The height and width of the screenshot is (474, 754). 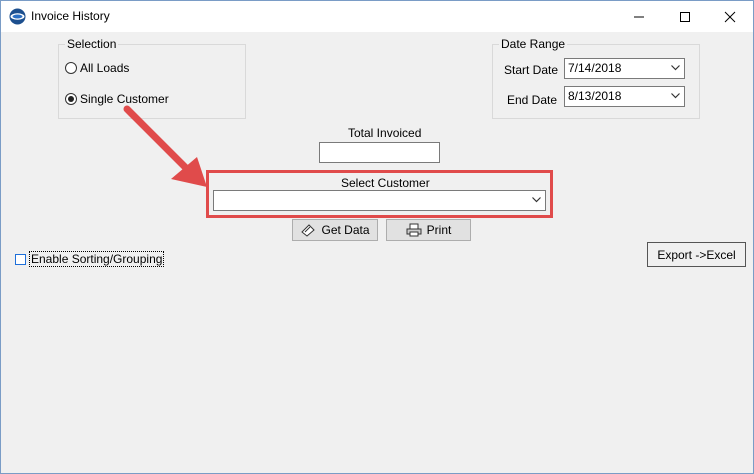 I want to click on get-data-button: Get Data, so click(x=335, y=230).